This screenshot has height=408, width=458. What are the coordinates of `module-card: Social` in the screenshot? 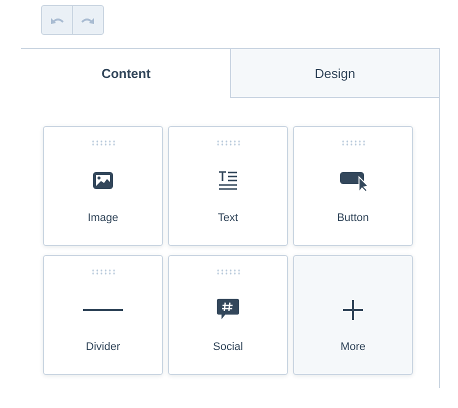 It's located at (228, 315).